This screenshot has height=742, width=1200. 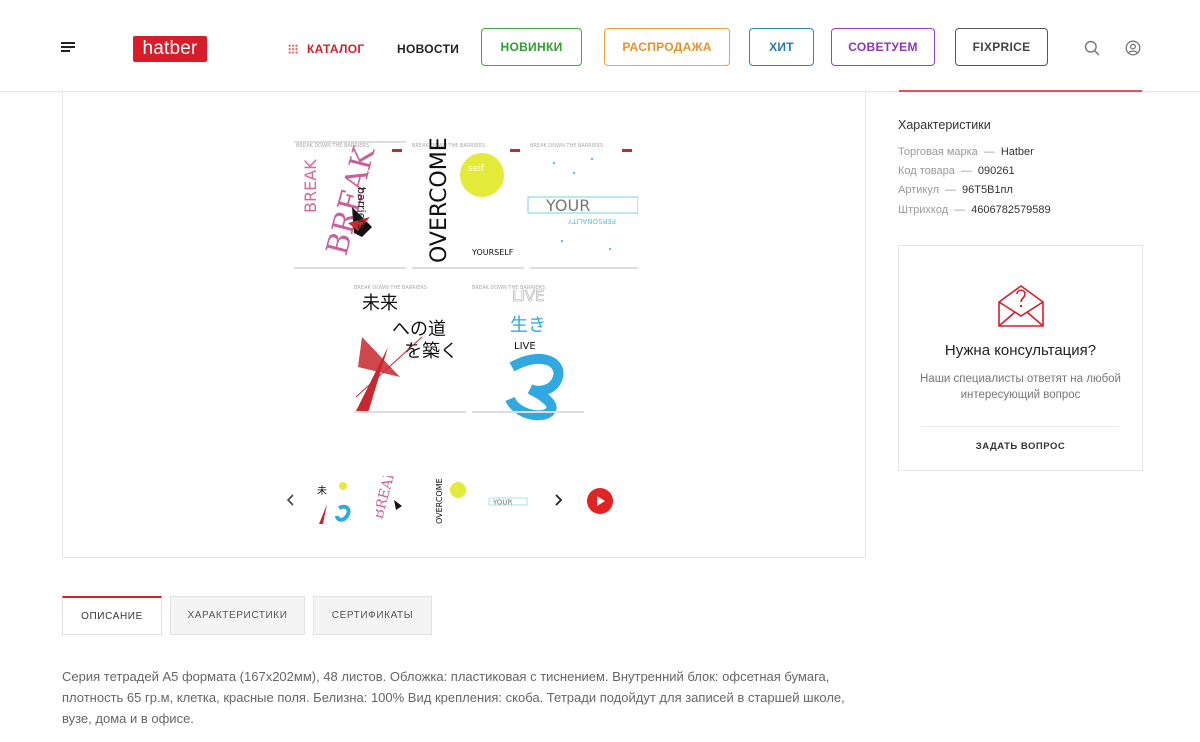 I want to click on grid-icon, so click(x=293, y=49).